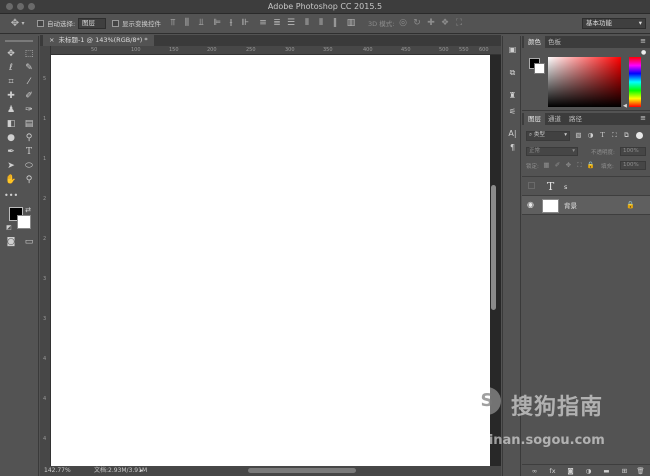 Image resolution: width=650 pixels, height=476 pixels. Describe the element at coordinates (29, 166) in the screenshot. I see `shape-tool-icon: ⬭` at that location.